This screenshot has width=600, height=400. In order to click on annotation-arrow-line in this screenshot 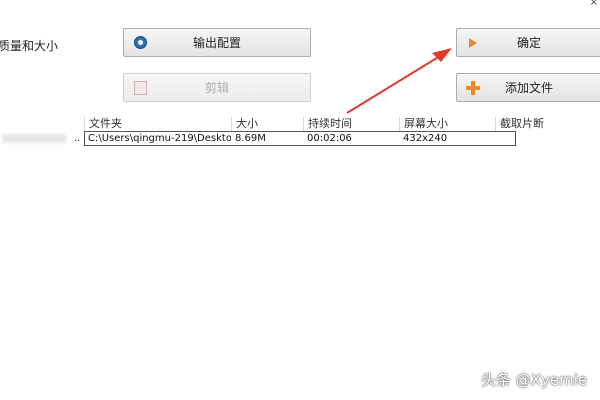, I will do `click(393, 84)`.